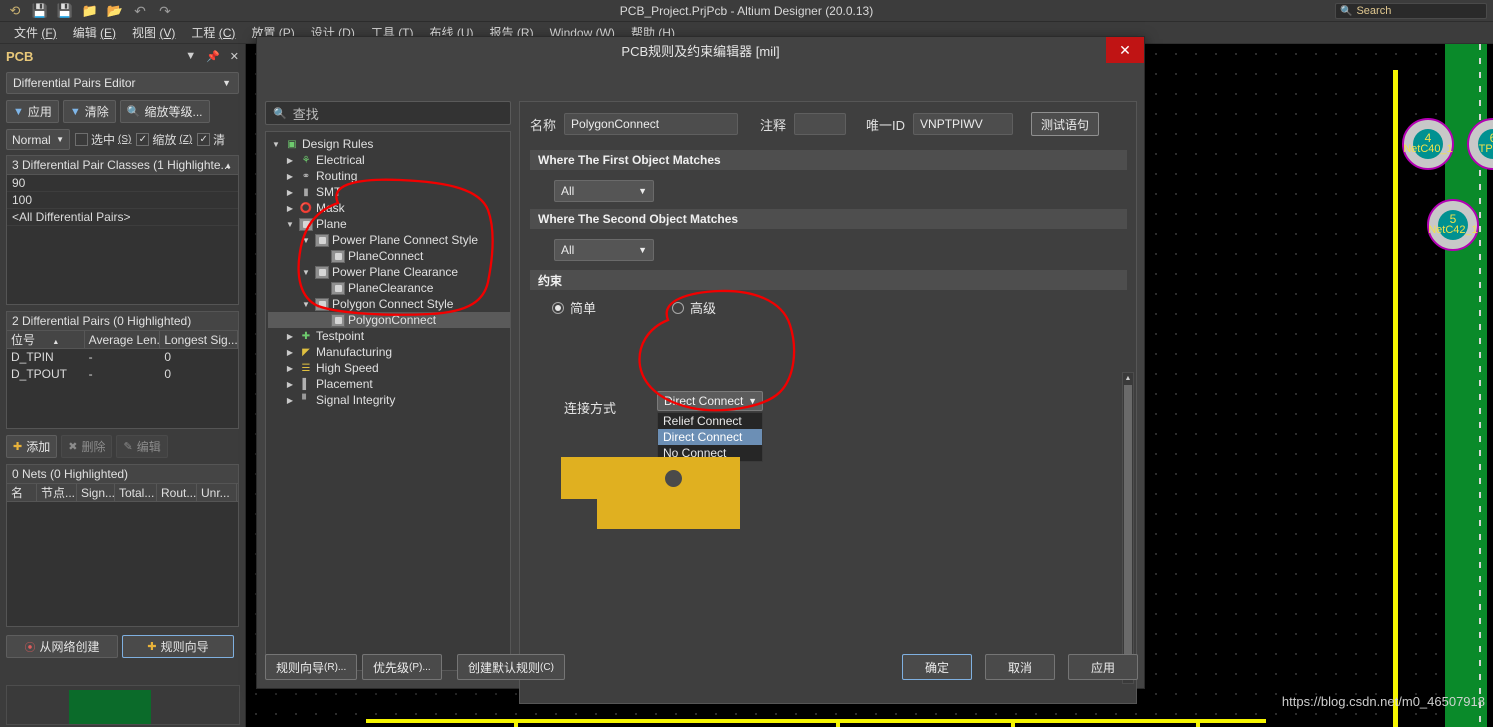  What do you see at coordinates (388, 113) in the screenshot?
I see `find-input: 🔍 查找` at bounding box center [388, 113].